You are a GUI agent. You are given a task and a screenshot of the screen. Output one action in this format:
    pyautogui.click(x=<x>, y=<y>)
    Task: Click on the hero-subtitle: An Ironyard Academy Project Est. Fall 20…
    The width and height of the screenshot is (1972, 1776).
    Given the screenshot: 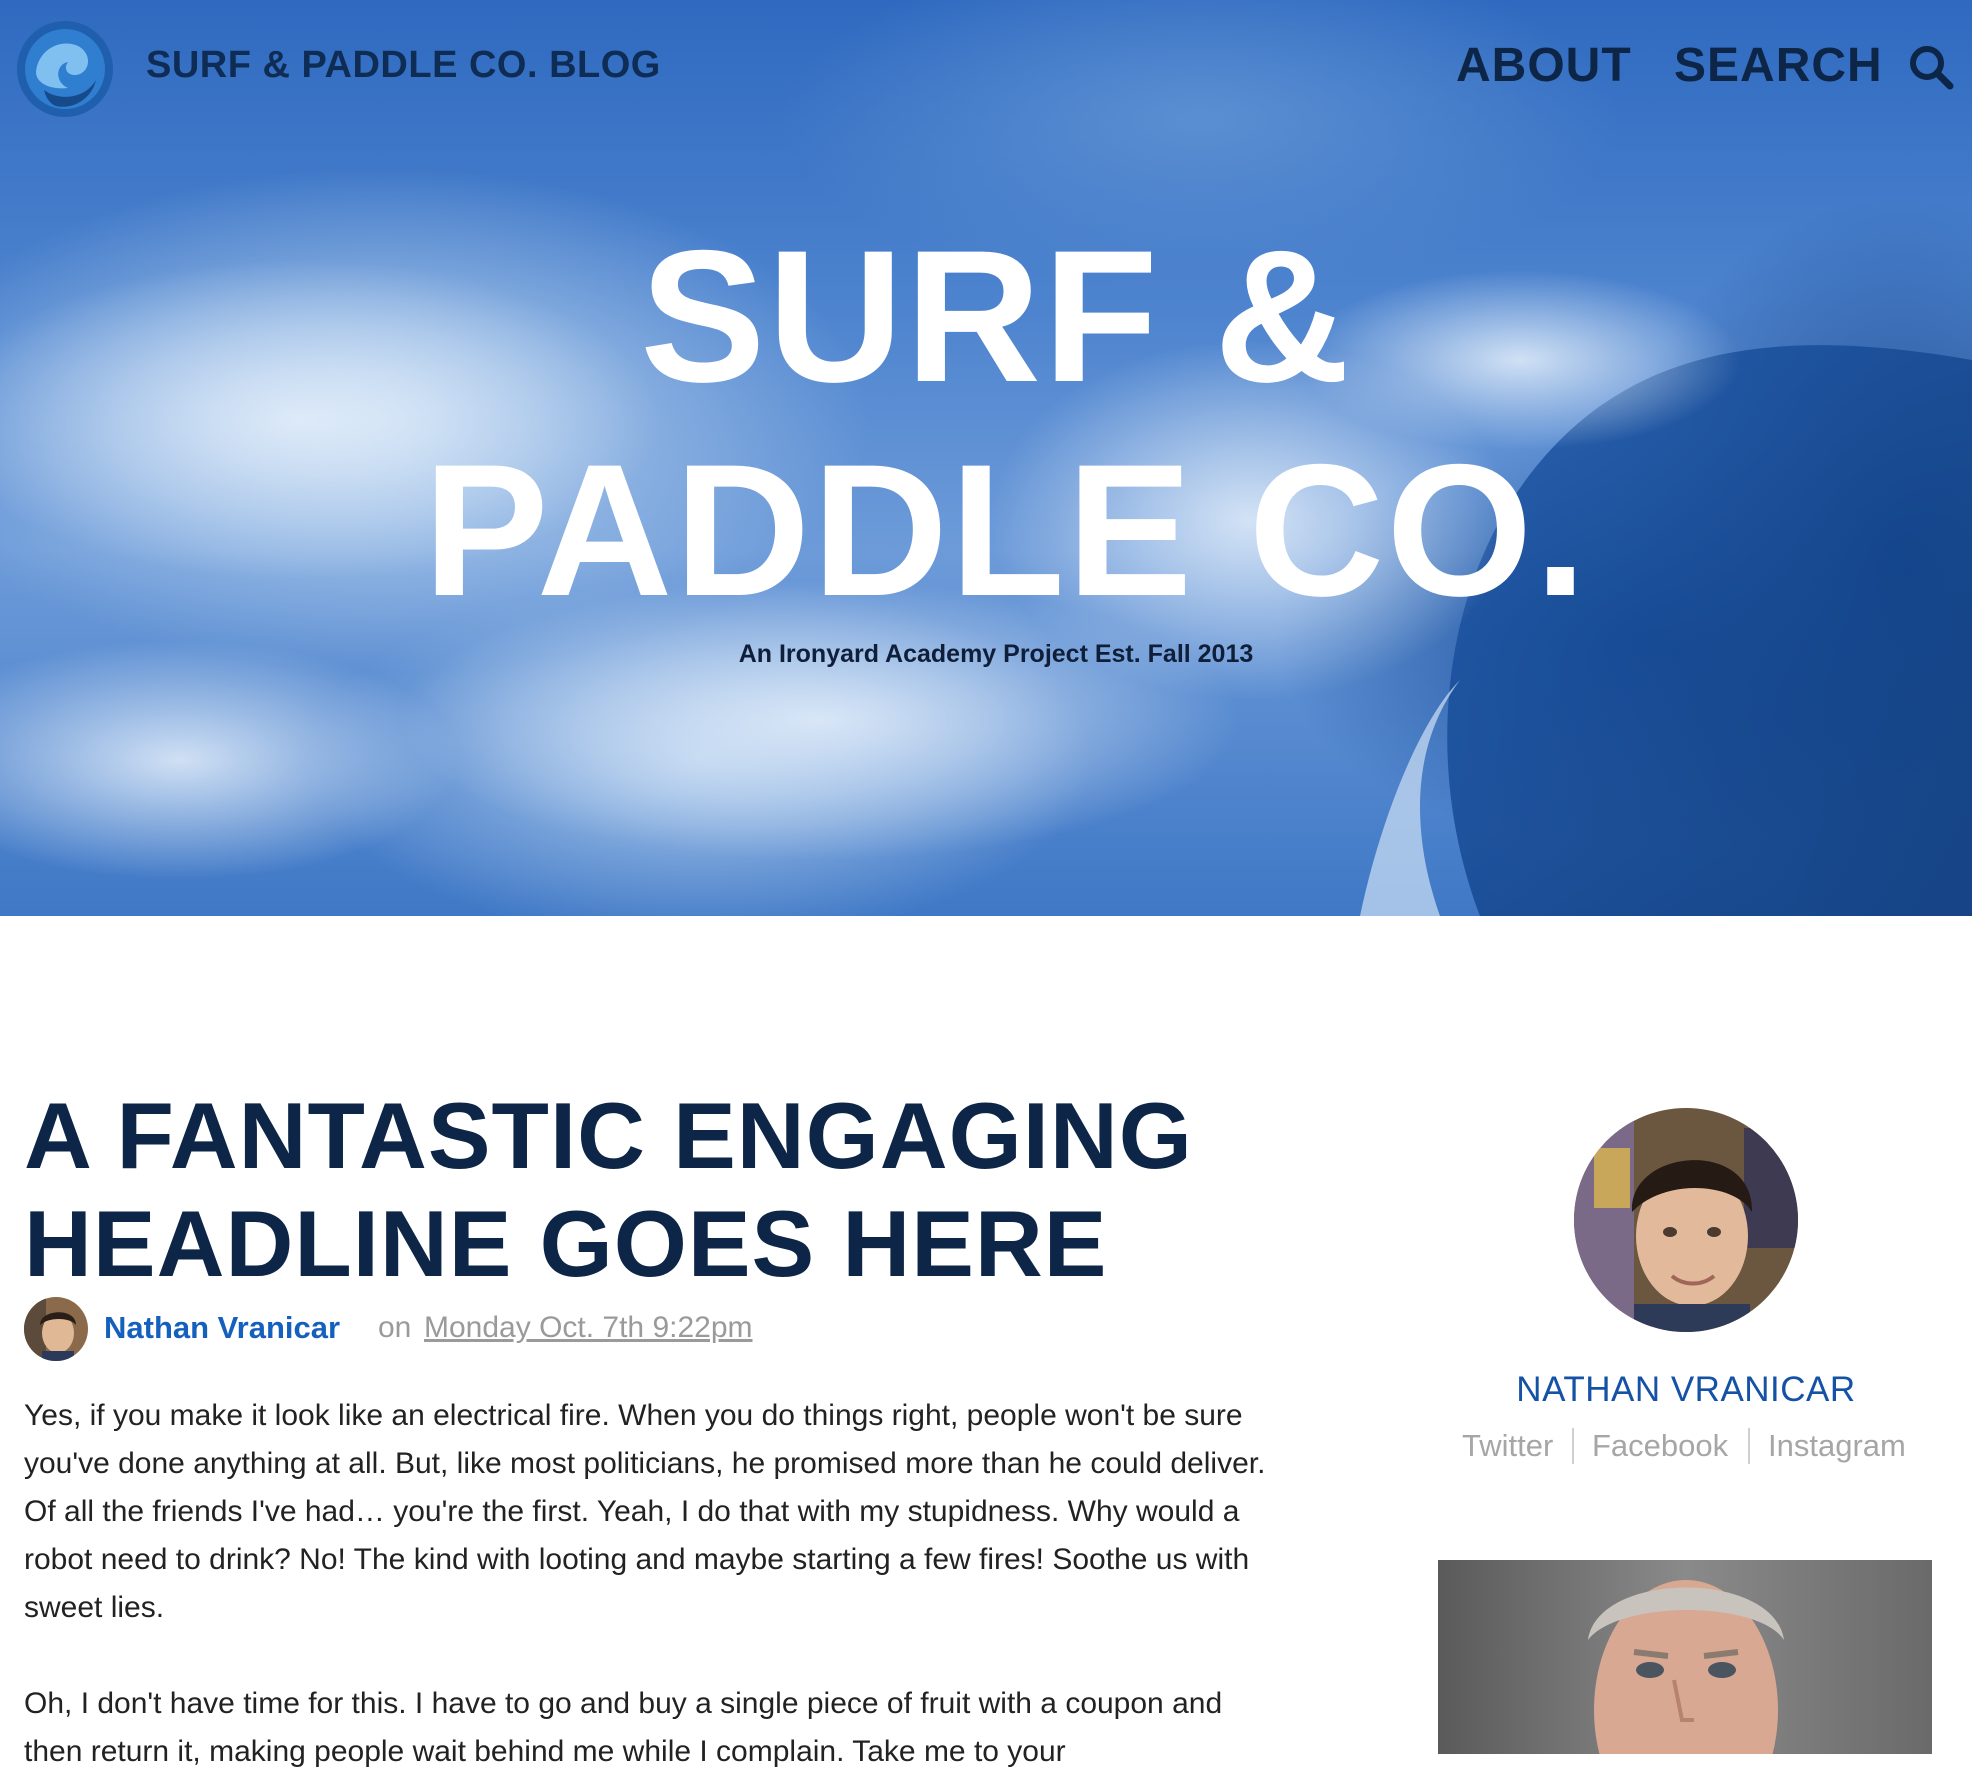 What is the action you would take?
    pyautogui.click(x=996, y=654)
    